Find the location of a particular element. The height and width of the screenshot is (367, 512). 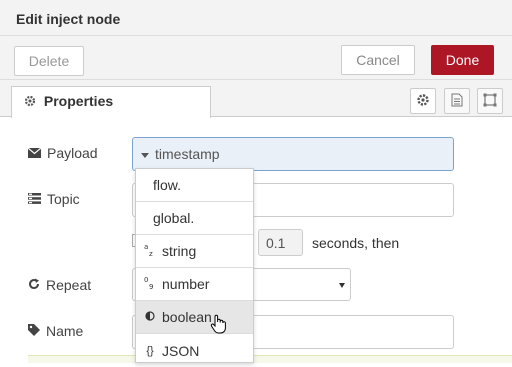

repeat-label-text: Repeat is located at coordinates (69, 285).